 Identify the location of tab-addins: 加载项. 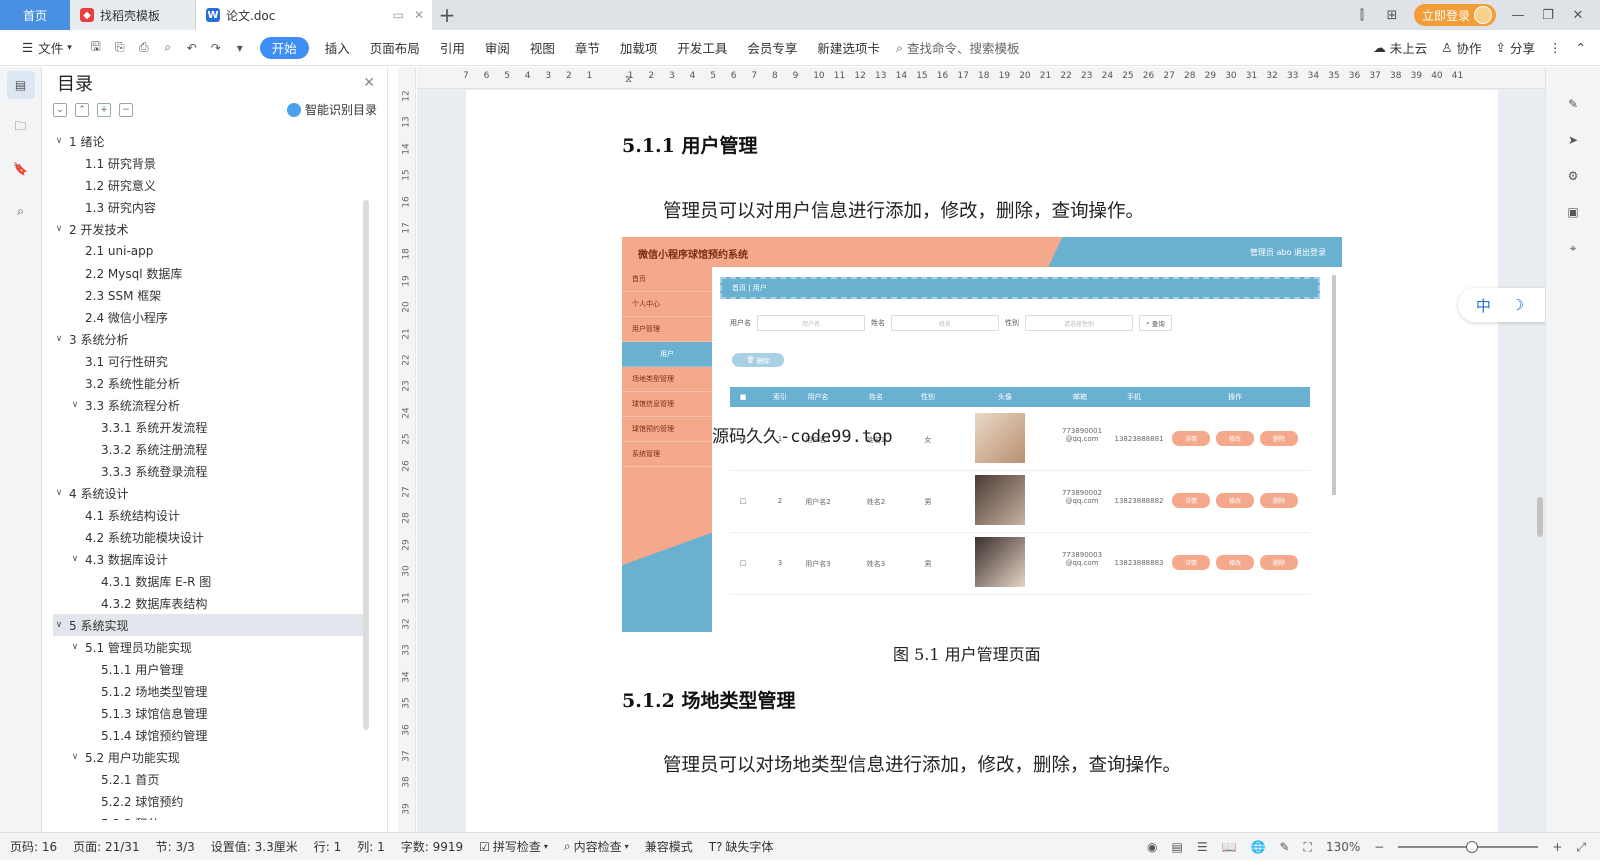
(639, 48).